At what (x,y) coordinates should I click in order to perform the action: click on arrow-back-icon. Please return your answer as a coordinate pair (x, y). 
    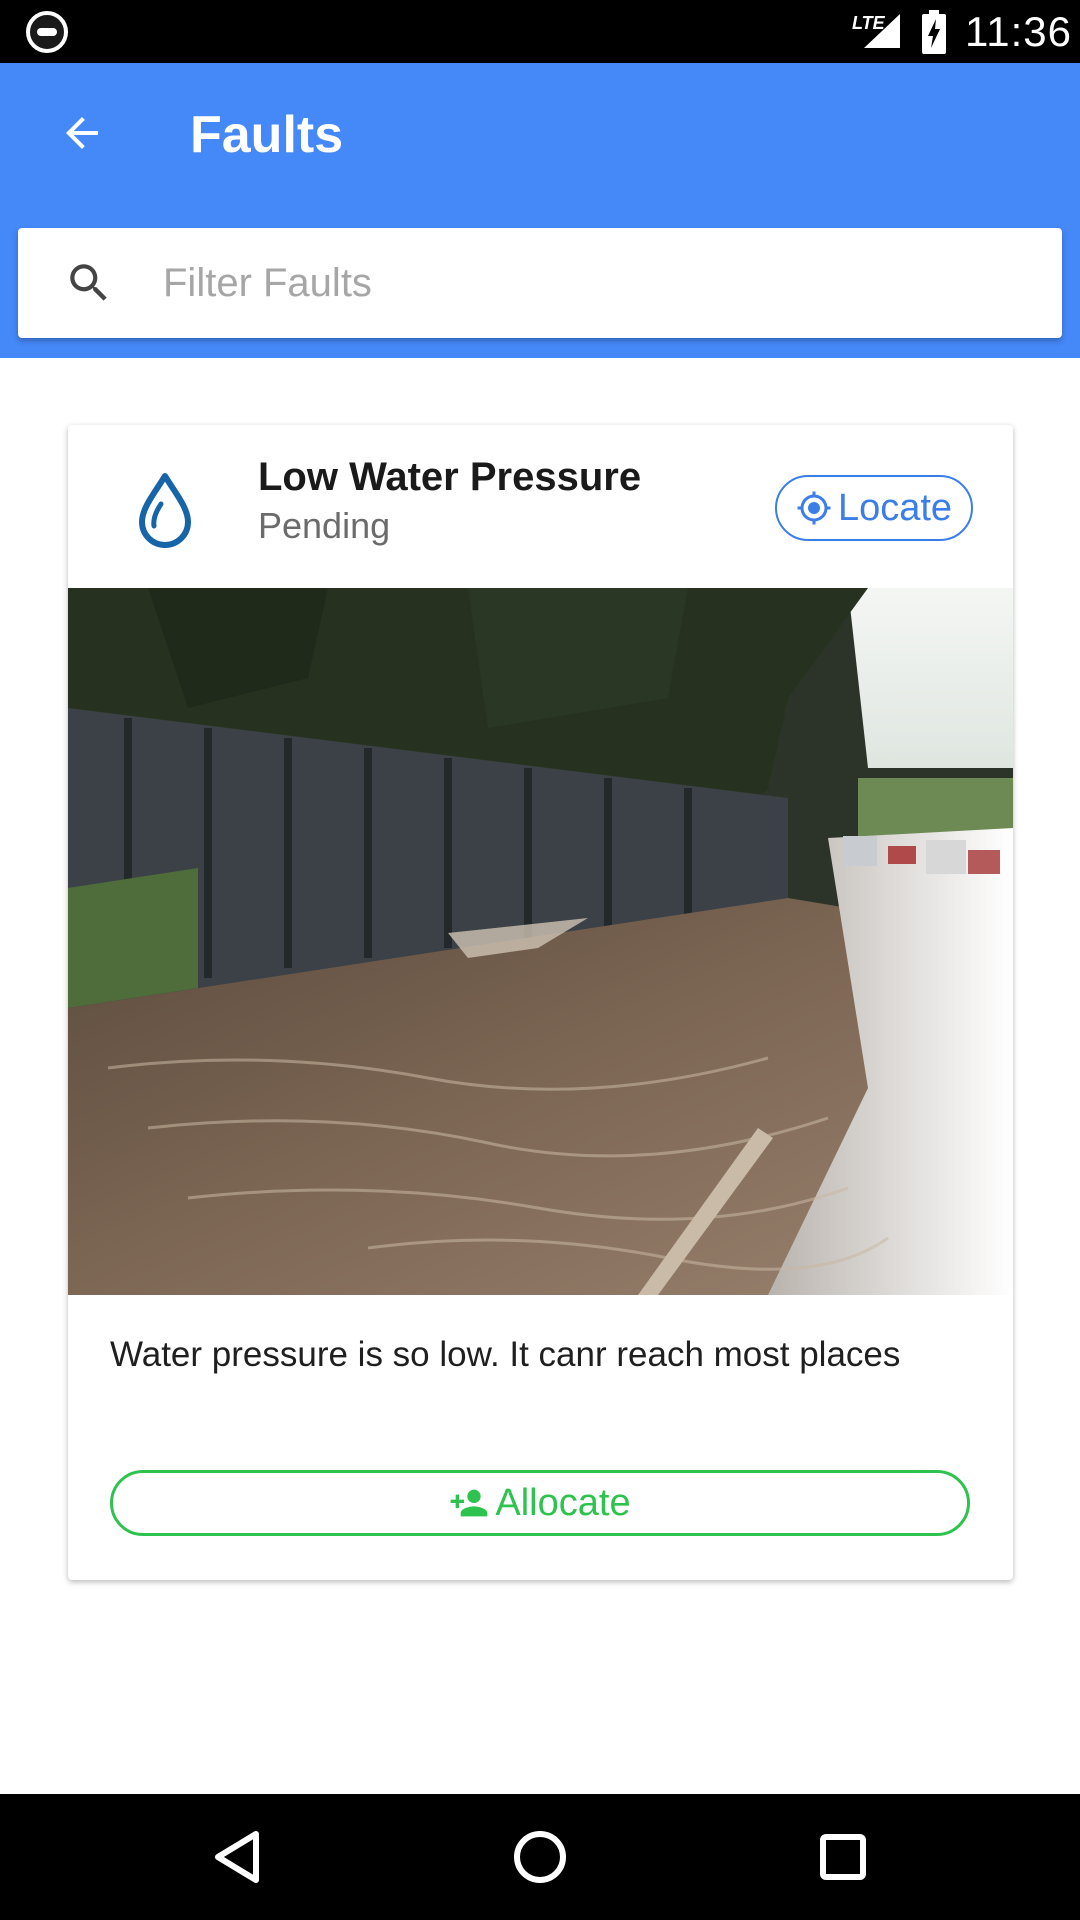
    Looking at the image, I should click on (82, 133).